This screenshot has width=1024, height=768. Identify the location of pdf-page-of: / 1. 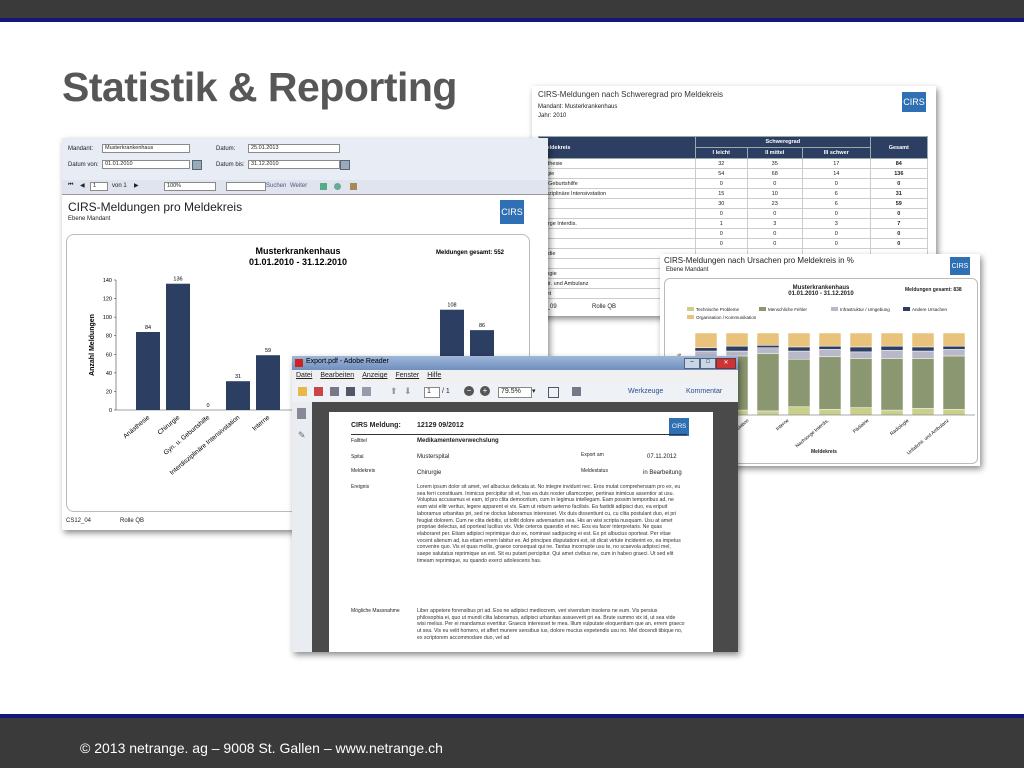
(446, 391).